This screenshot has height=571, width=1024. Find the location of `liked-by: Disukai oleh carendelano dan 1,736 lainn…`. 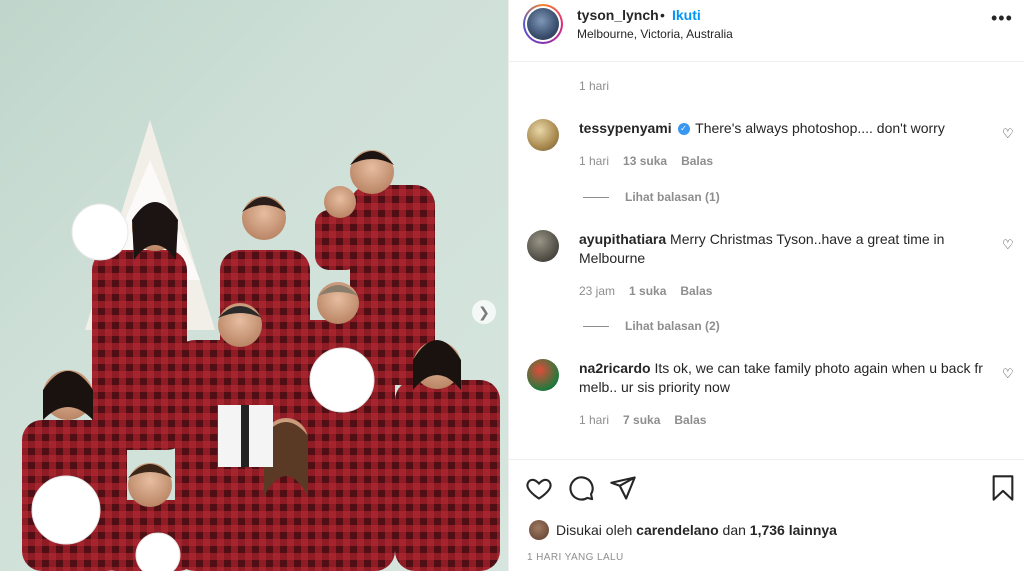

liked-by: Disukai oleh carendelano dan 1,736 lainn… is located at coordinates (683, 530).